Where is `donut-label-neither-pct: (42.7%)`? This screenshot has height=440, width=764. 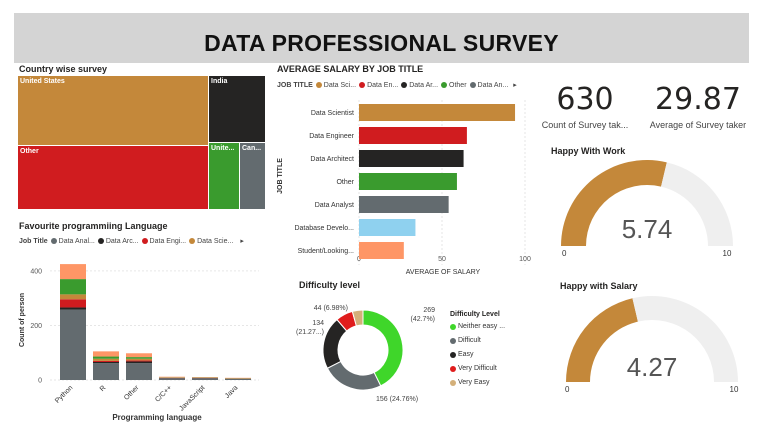 donut-label-neither-pct: (42.7%) is located at coordinates (422, 319).